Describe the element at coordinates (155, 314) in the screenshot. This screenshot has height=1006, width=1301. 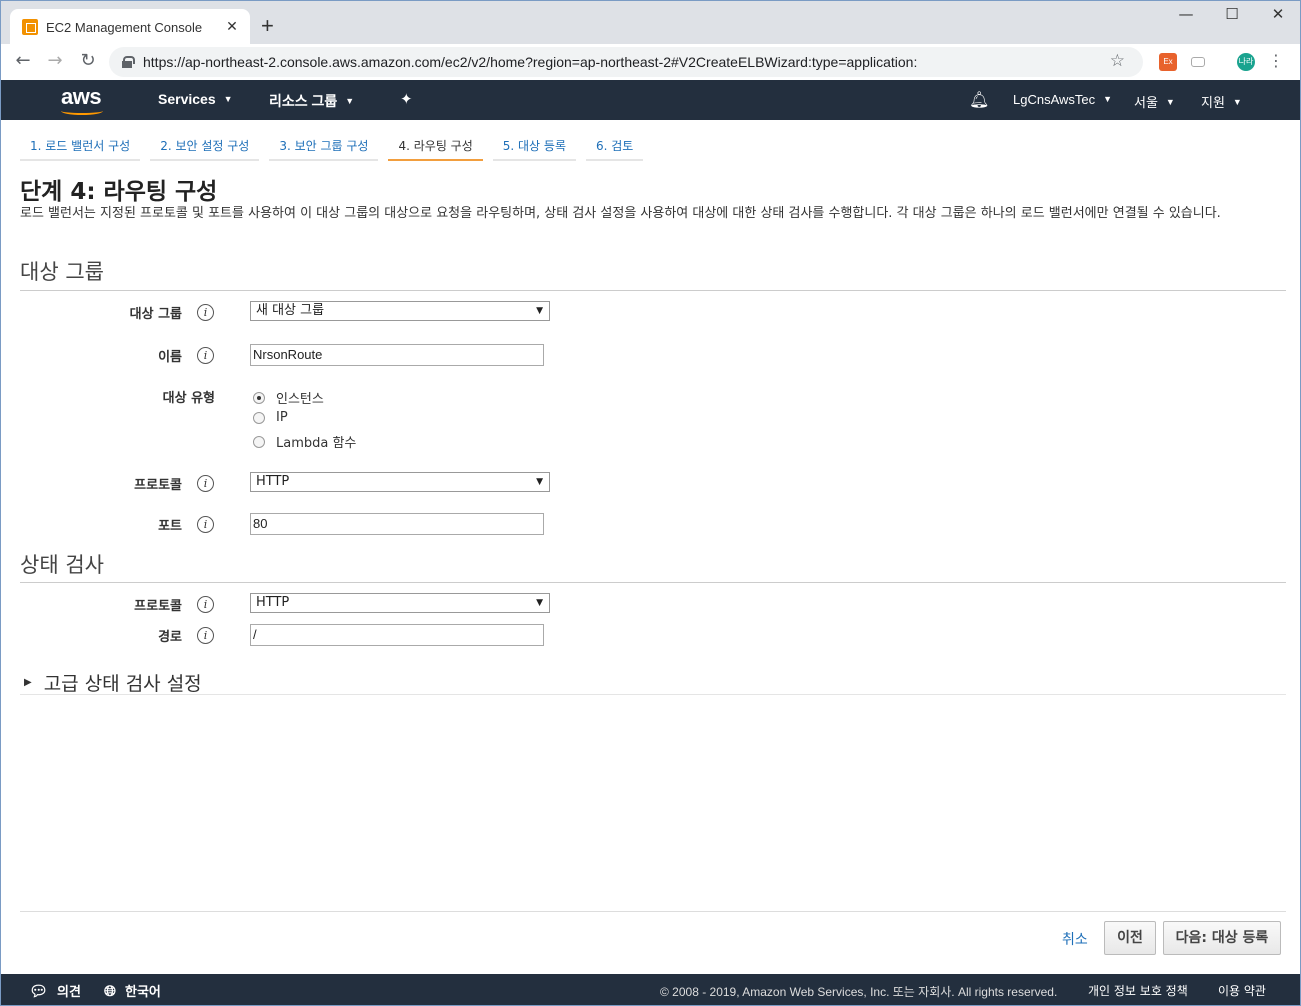
I see `target-group-label: 대상 그룹` at that location.